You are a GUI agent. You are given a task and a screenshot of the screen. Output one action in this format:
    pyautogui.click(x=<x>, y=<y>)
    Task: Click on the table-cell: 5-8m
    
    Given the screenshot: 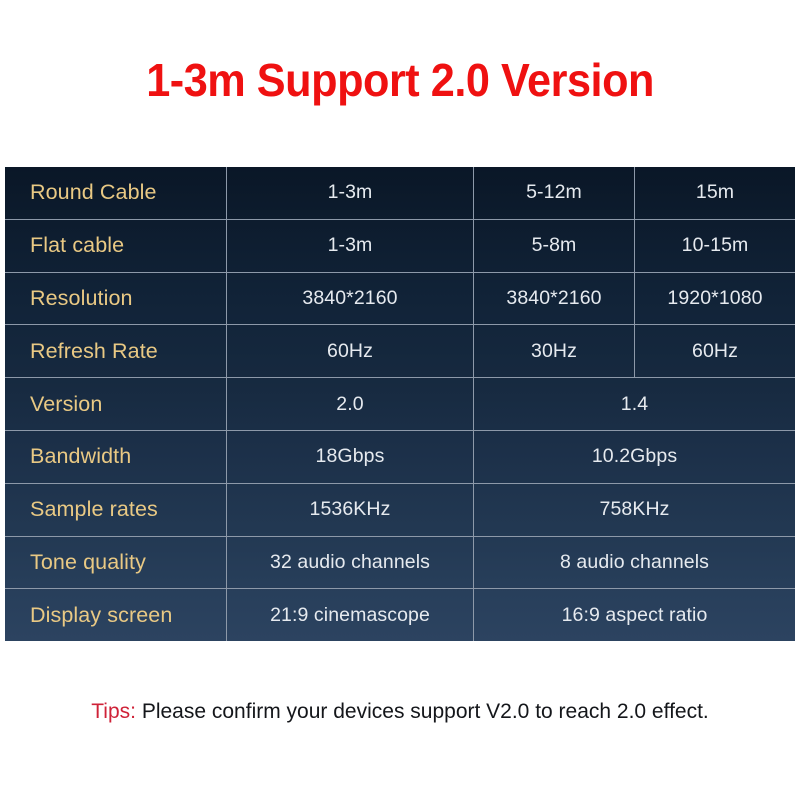 What is the action you would take?
    pyautogui.click(x=554, y=245)
    